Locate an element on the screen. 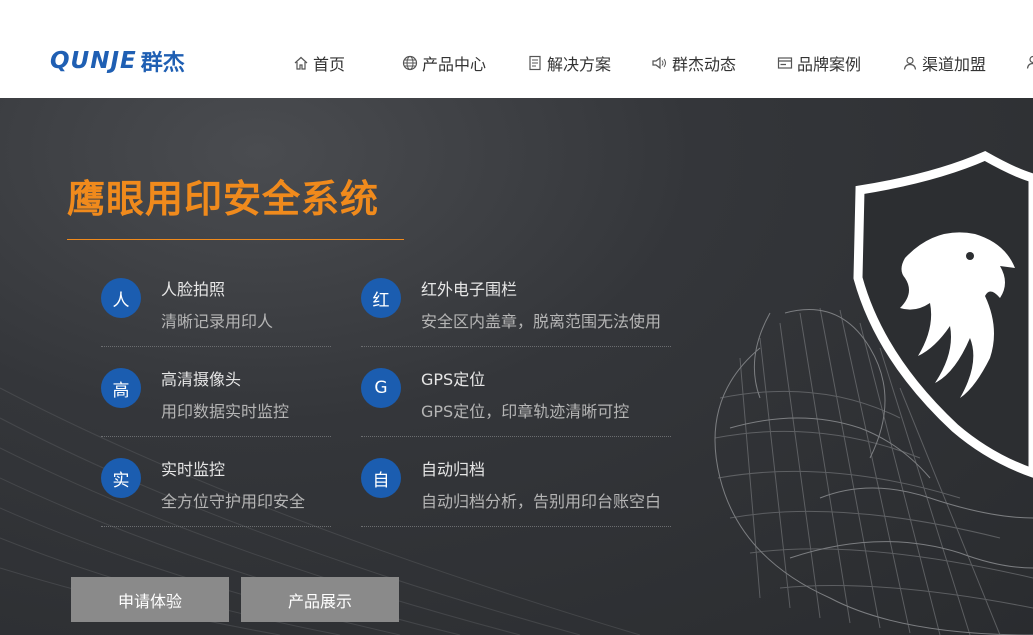  nav-item-cases: 品牌案例 is located at coordinates (819, 63).